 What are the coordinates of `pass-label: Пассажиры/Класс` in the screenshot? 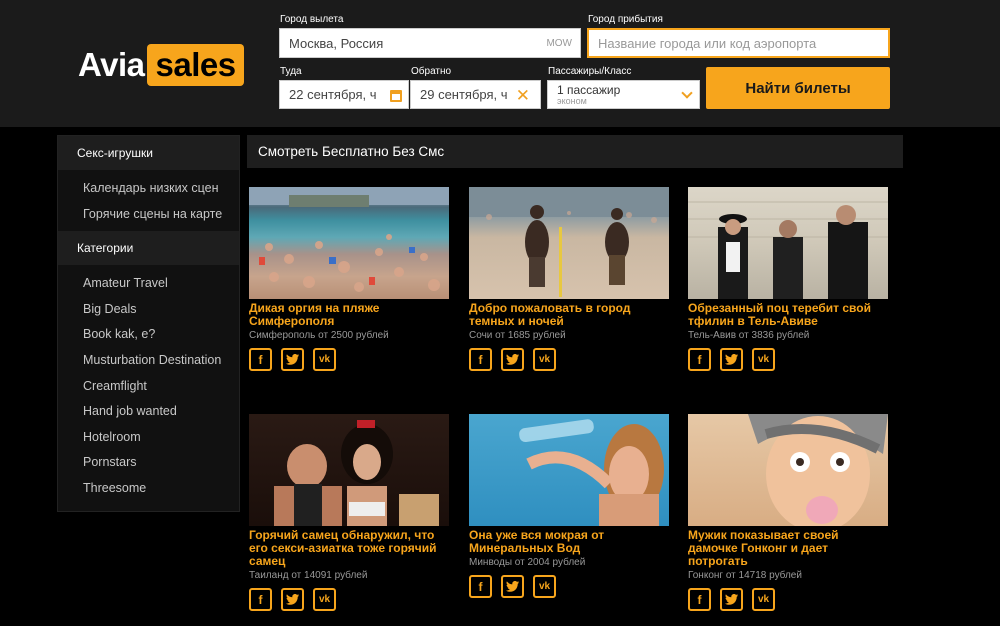 It's located at (590, 71).